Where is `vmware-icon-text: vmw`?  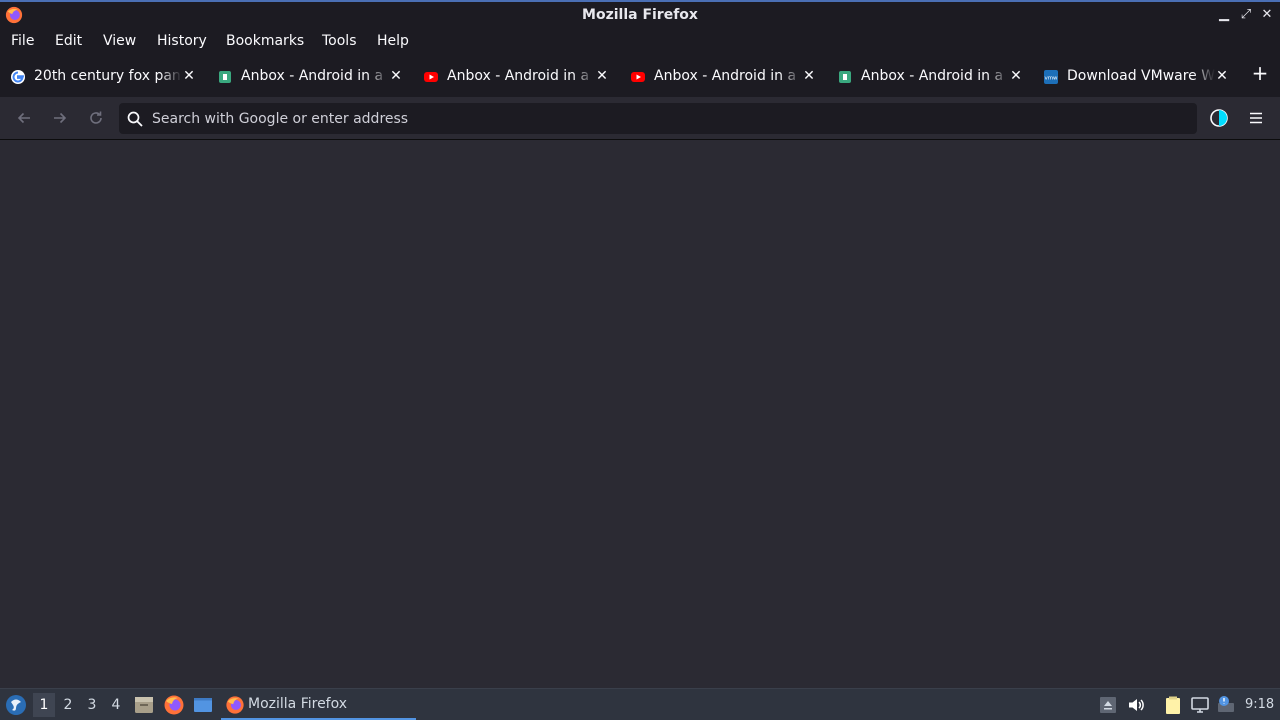
vmware-icon-text: vmw is located at coordinates (1051, 79).